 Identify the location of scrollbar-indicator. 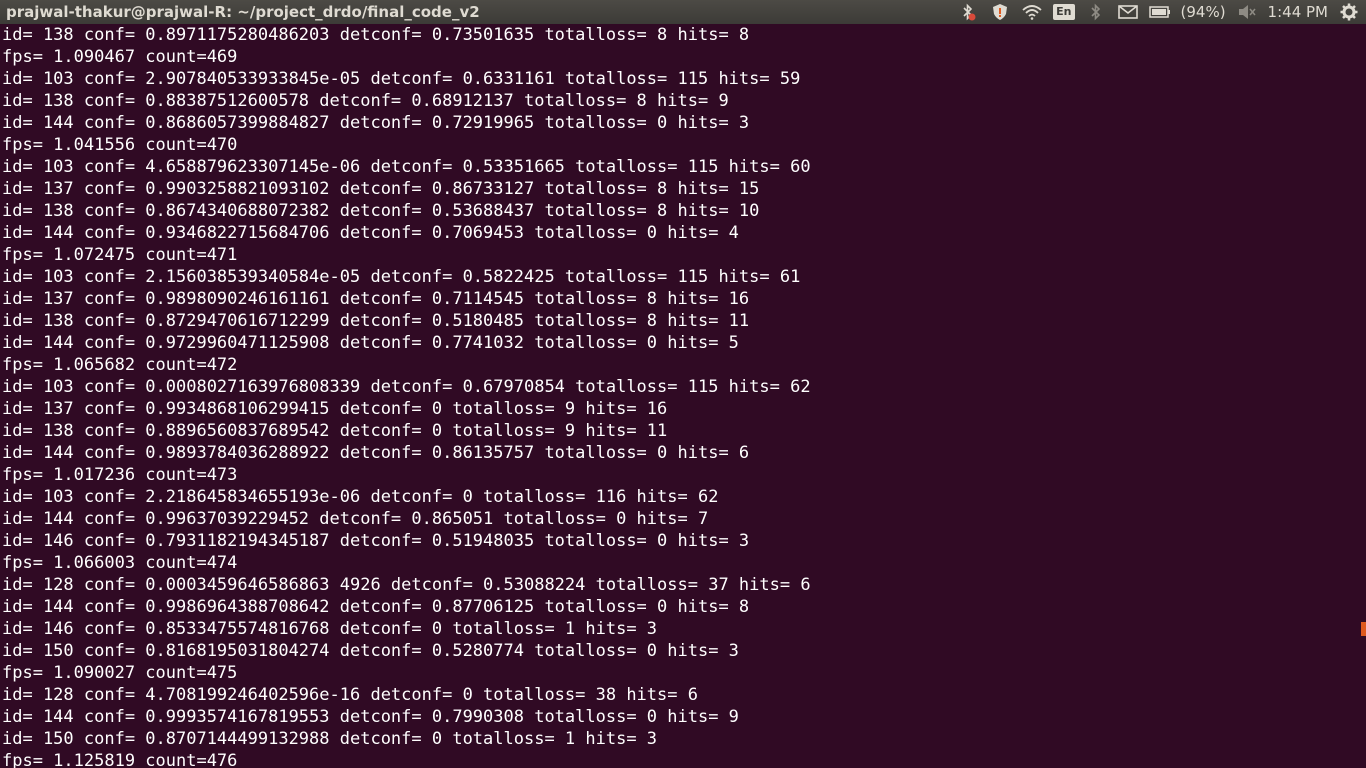
(1363, 629).